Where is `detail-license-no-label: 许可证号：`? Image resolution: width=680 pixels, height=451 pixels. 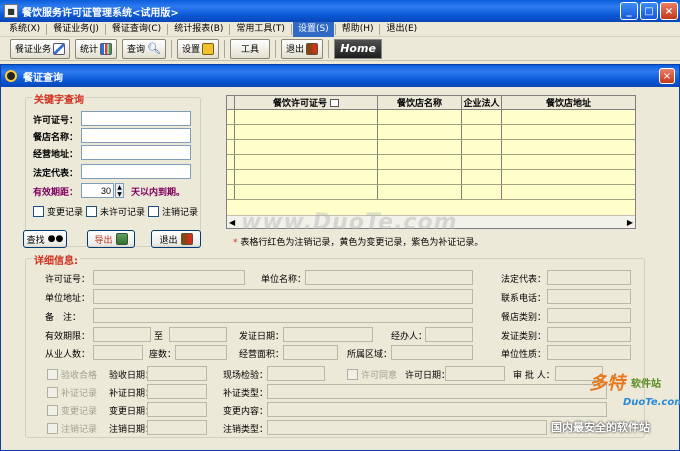 detail-license-no-label: 许可证号： is located at coordinates (68, 280).